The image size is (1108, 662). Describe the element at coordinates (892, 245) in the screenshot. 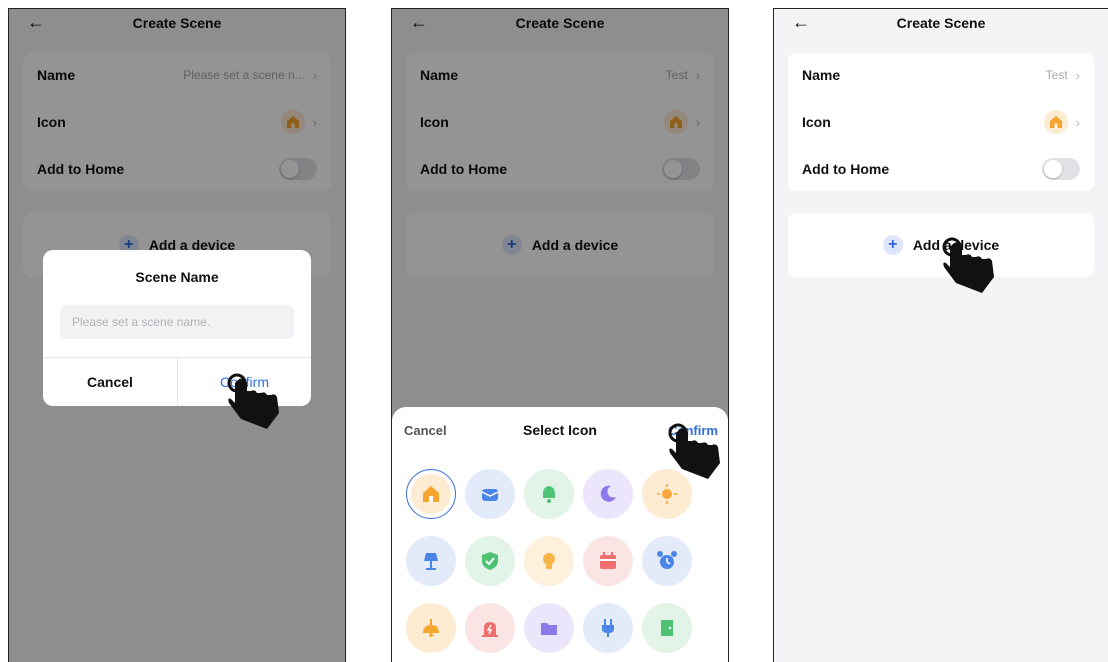

I see `plus-icon: +` at that location.